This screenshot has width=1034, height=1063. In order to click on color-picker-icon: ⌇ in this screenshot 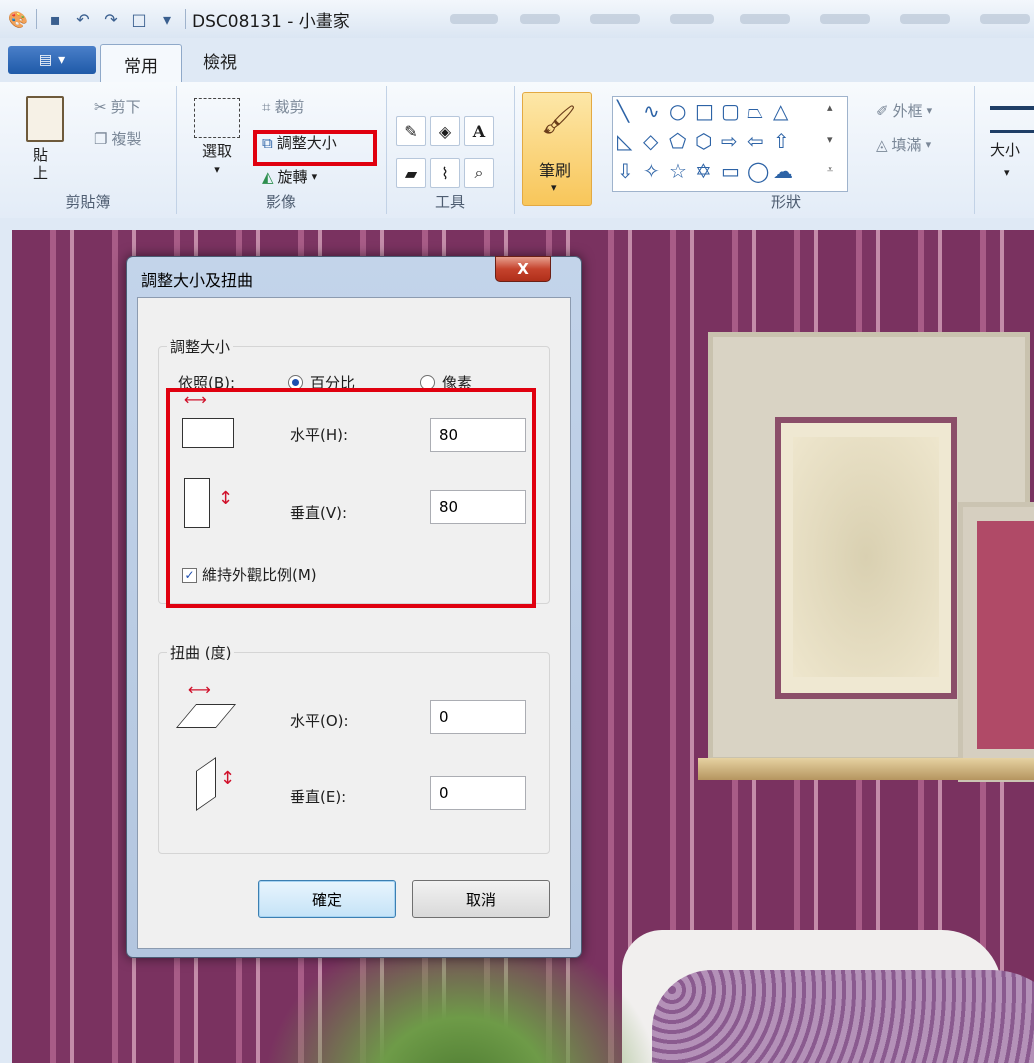, I will do `click(445, 173)`.